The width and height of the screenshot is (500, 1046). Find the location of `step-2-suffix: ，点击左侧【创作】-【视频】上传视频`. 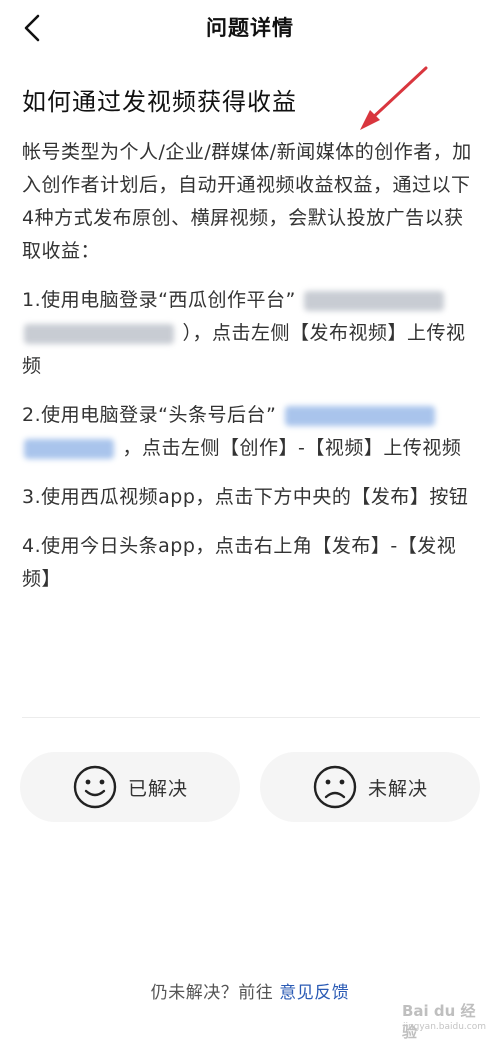

step-2-suffix: ，点击左侧【创作】-【视频】上传视频 is located at coordinates (292, 448).